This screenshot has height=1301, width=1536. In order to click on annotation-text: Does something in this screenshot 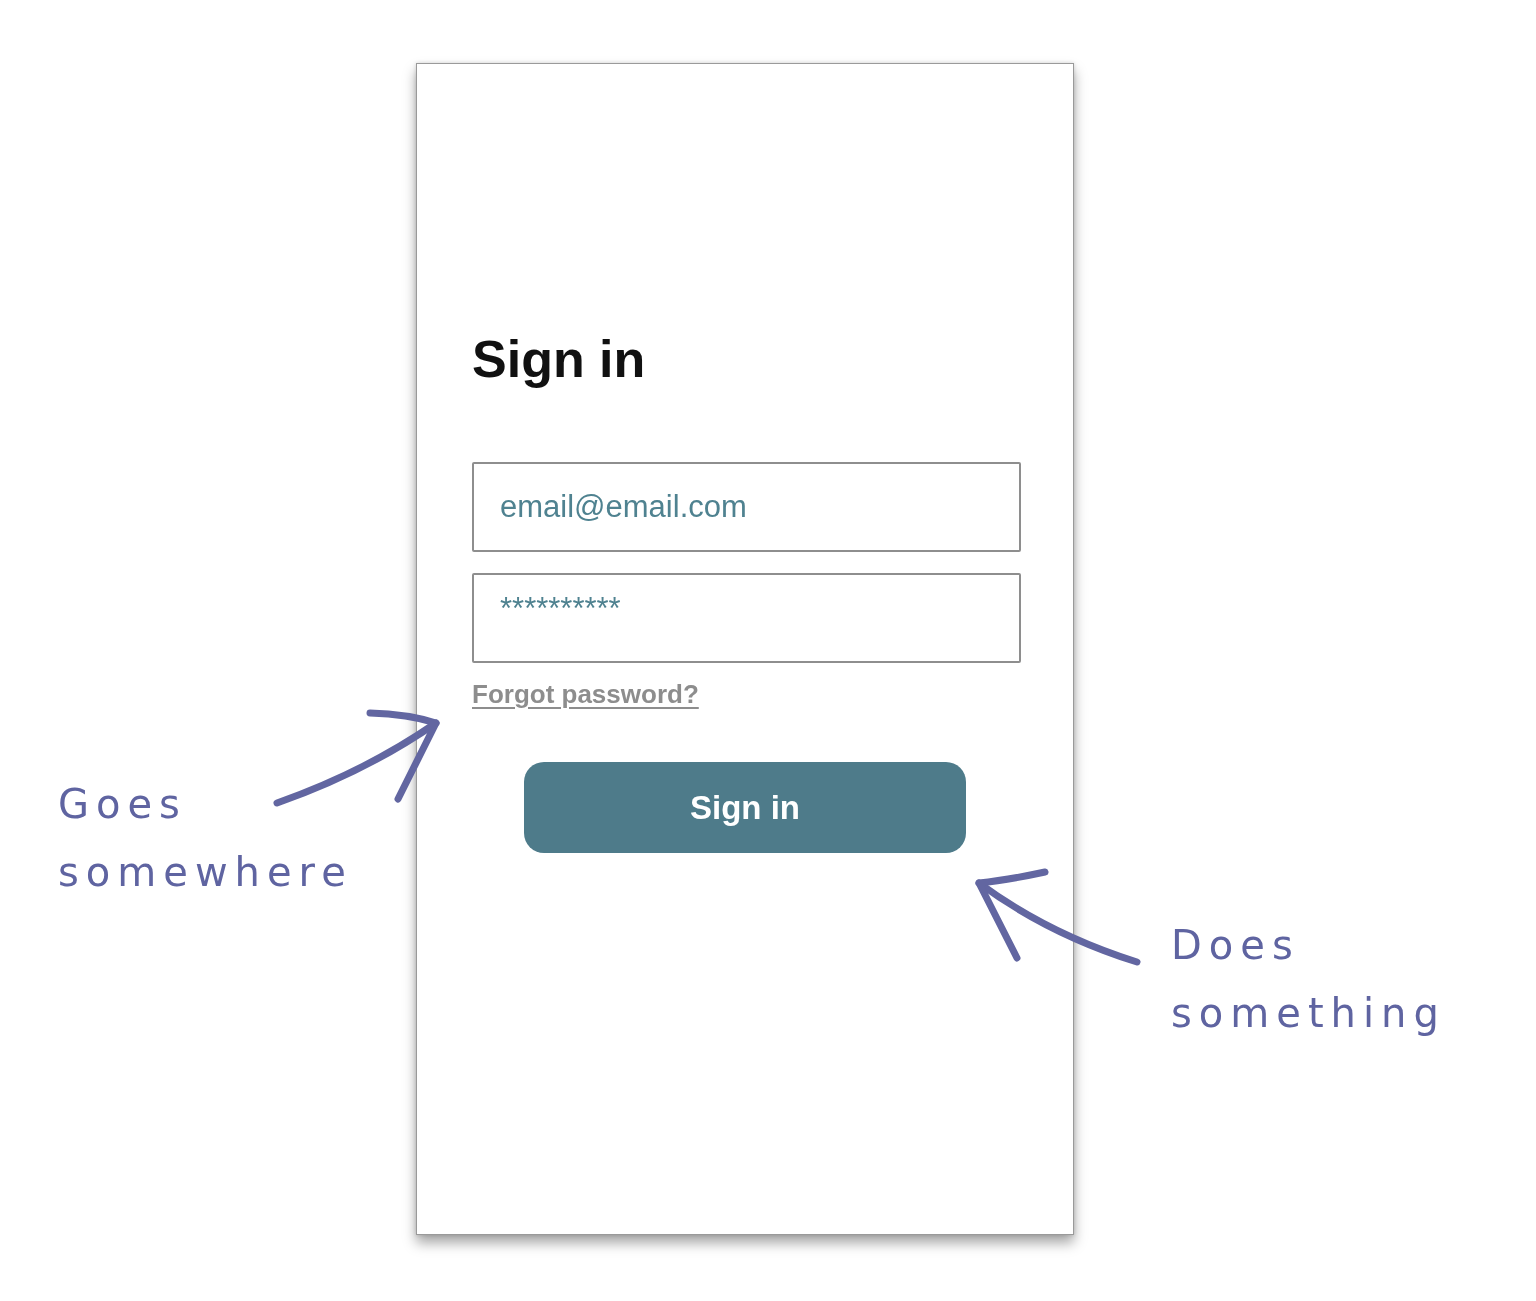, I will do `click(1309, 979)`.